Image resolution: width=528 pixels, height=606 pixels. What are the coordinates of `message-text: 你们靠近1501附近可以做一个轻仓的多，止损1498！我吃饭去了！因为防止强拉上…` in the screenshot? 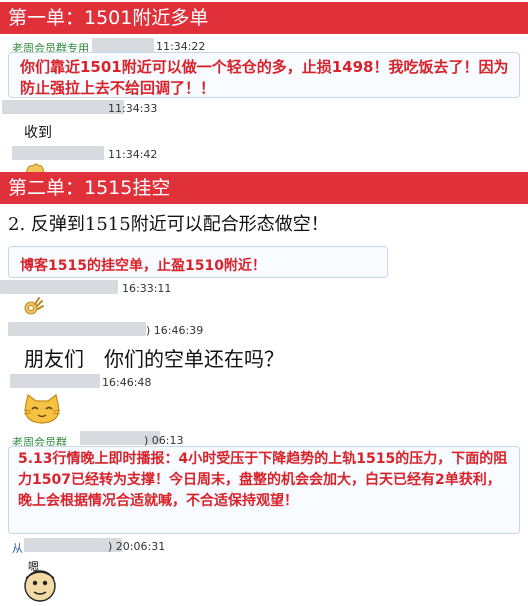 It's located at (264, 77).